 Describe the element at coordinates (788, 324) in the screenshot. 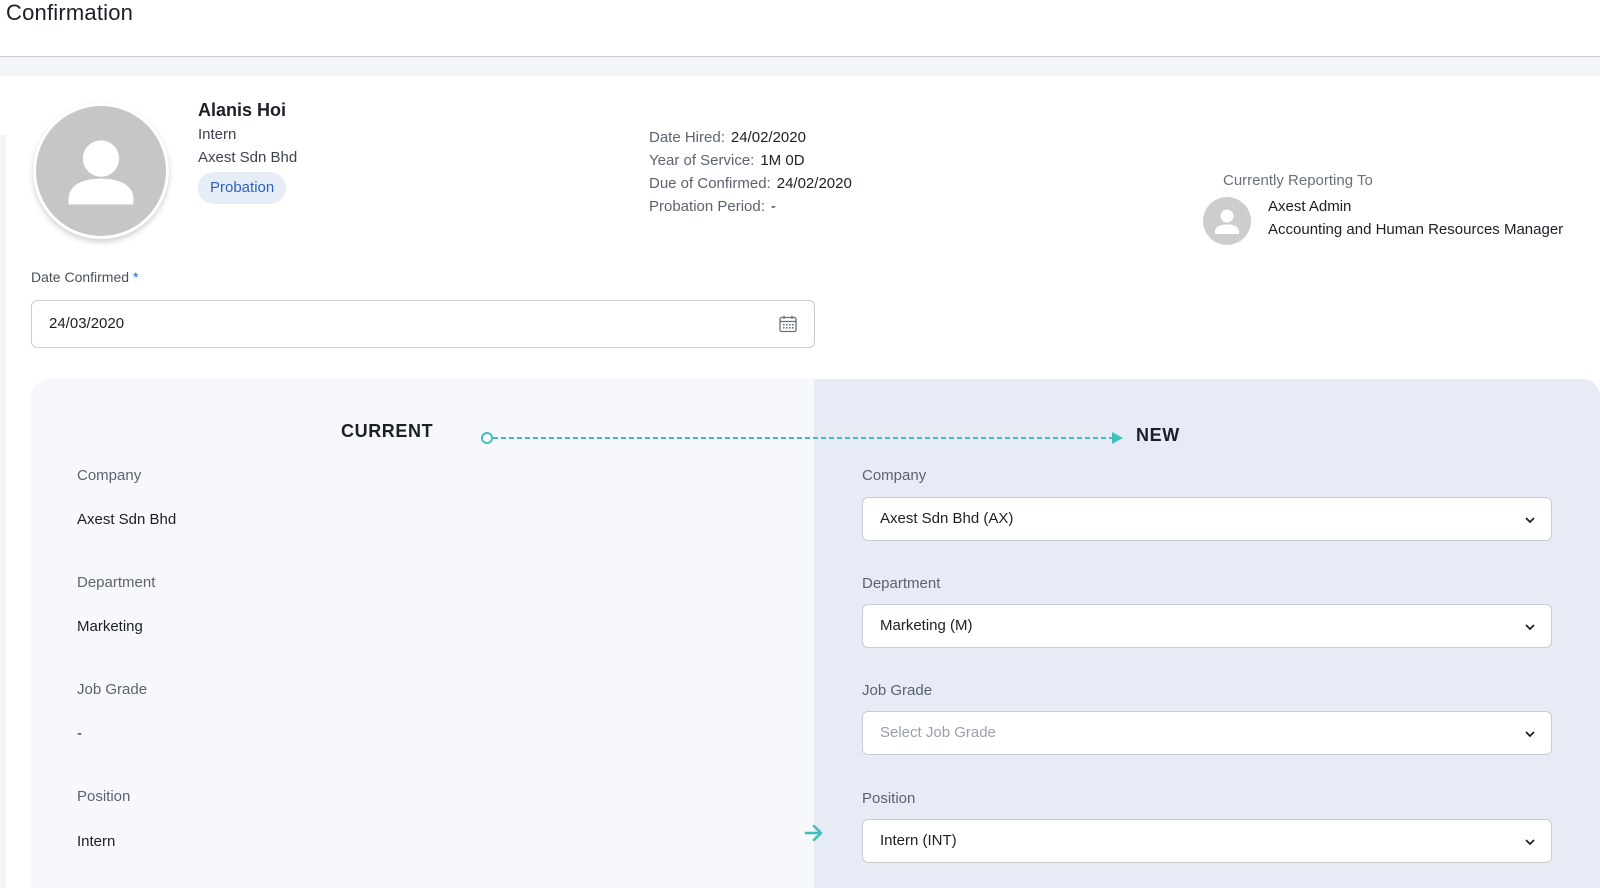

I see `calendar-icon` at that location.